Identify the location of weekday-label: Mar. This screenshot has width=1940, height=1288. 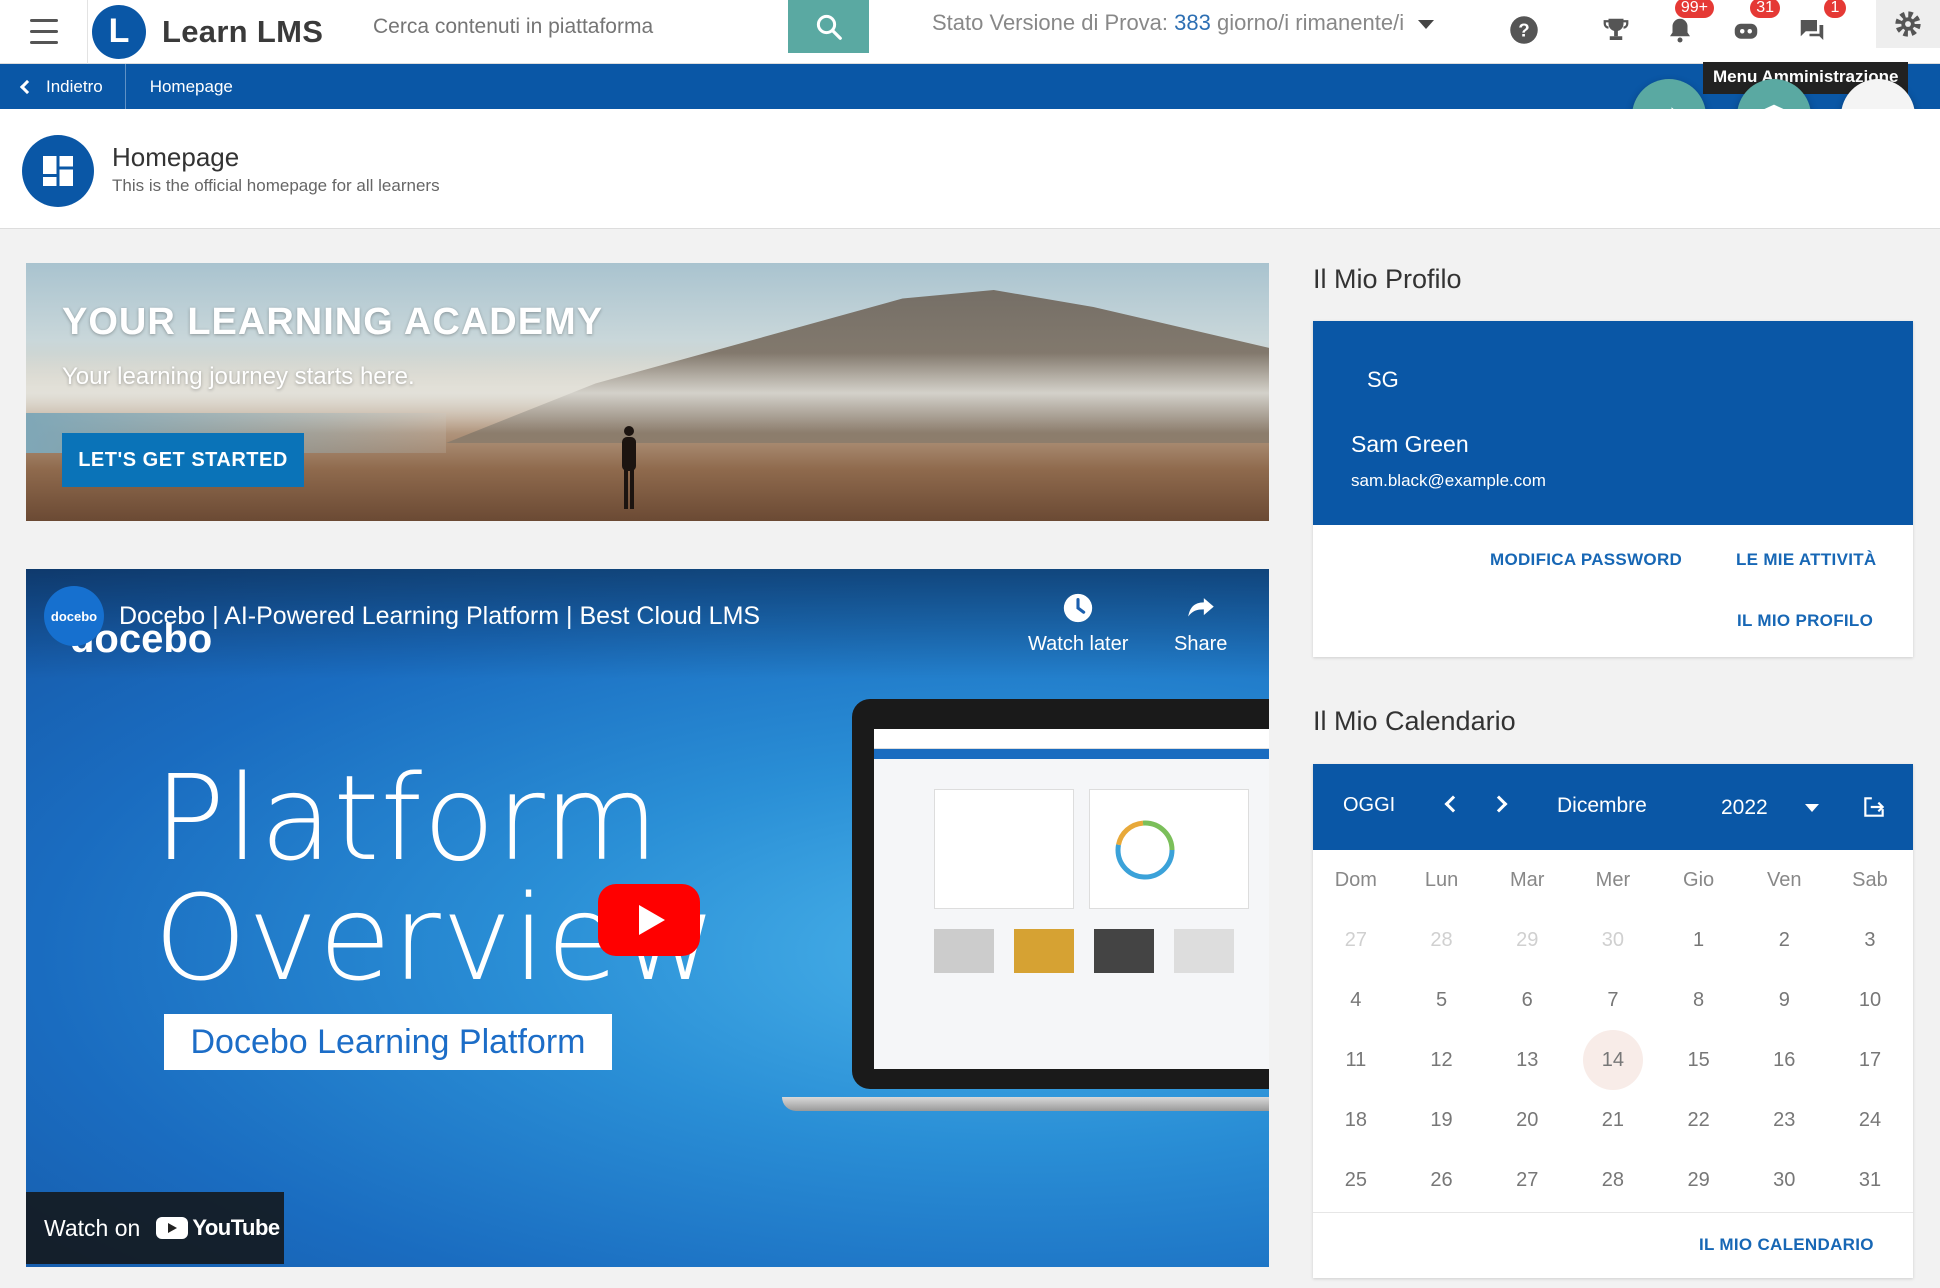
(1527, 879).